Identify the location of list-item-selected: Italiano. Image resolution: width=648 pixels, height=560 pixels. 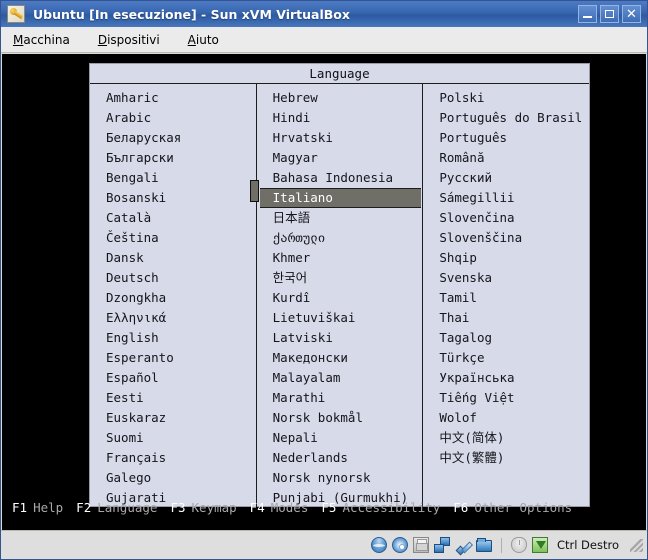
(340, 198).